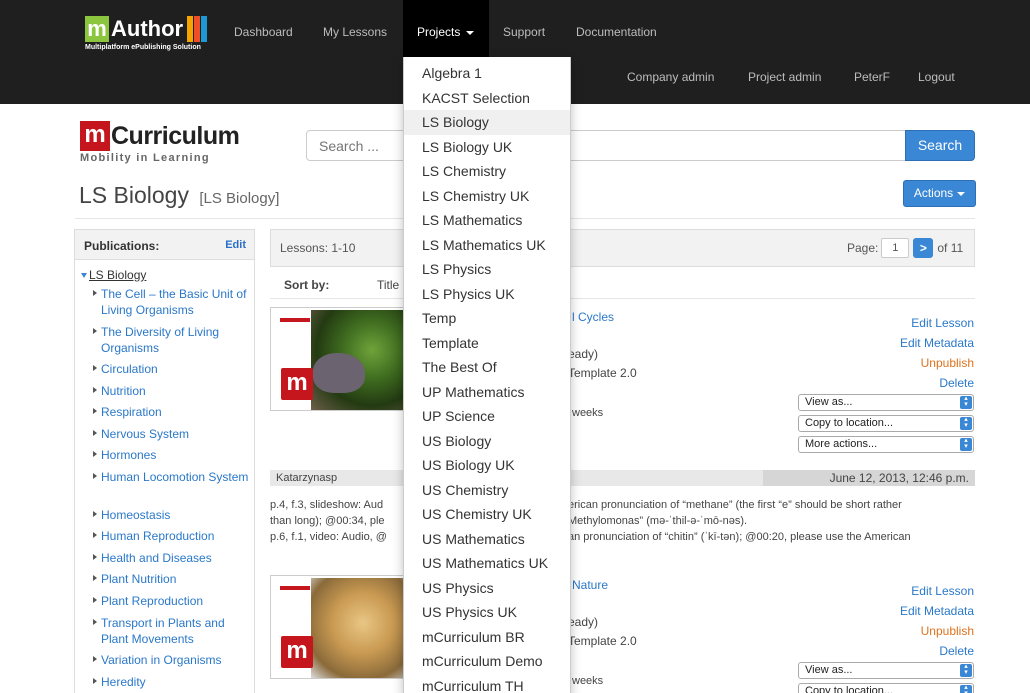 The image size is (1030, 693). I want to click on menu-item-temp: Temp, so click(487, 318).